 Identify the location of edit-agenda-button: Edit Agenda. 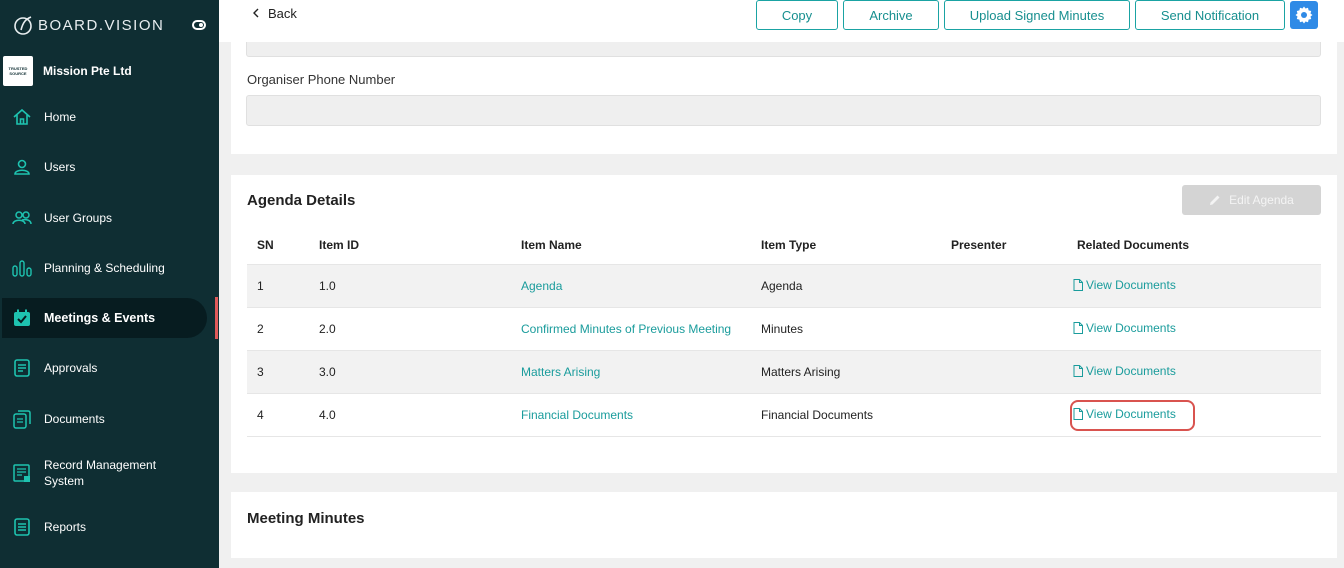
(1251, 200).